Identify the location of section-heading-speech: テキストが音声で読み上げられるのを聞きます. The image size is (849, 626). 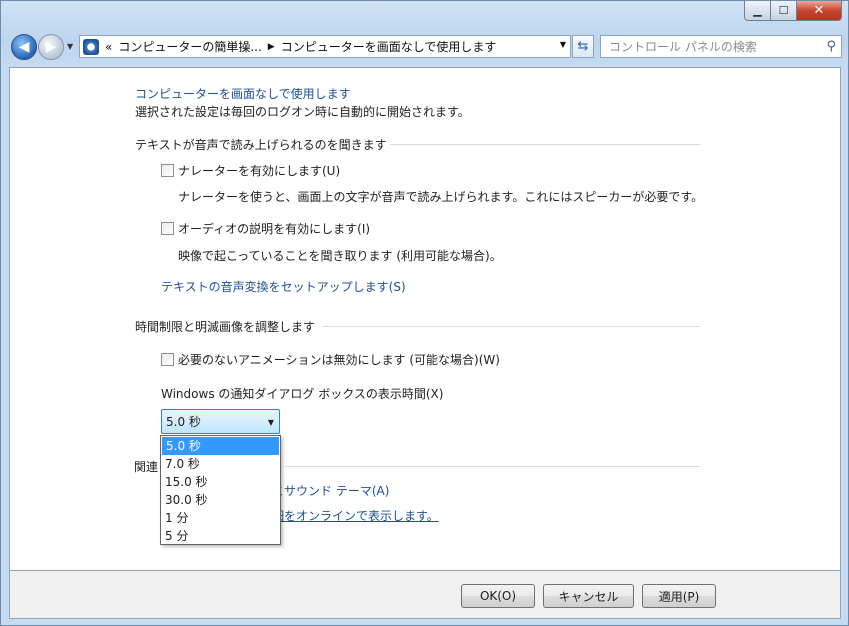
(261, 145).